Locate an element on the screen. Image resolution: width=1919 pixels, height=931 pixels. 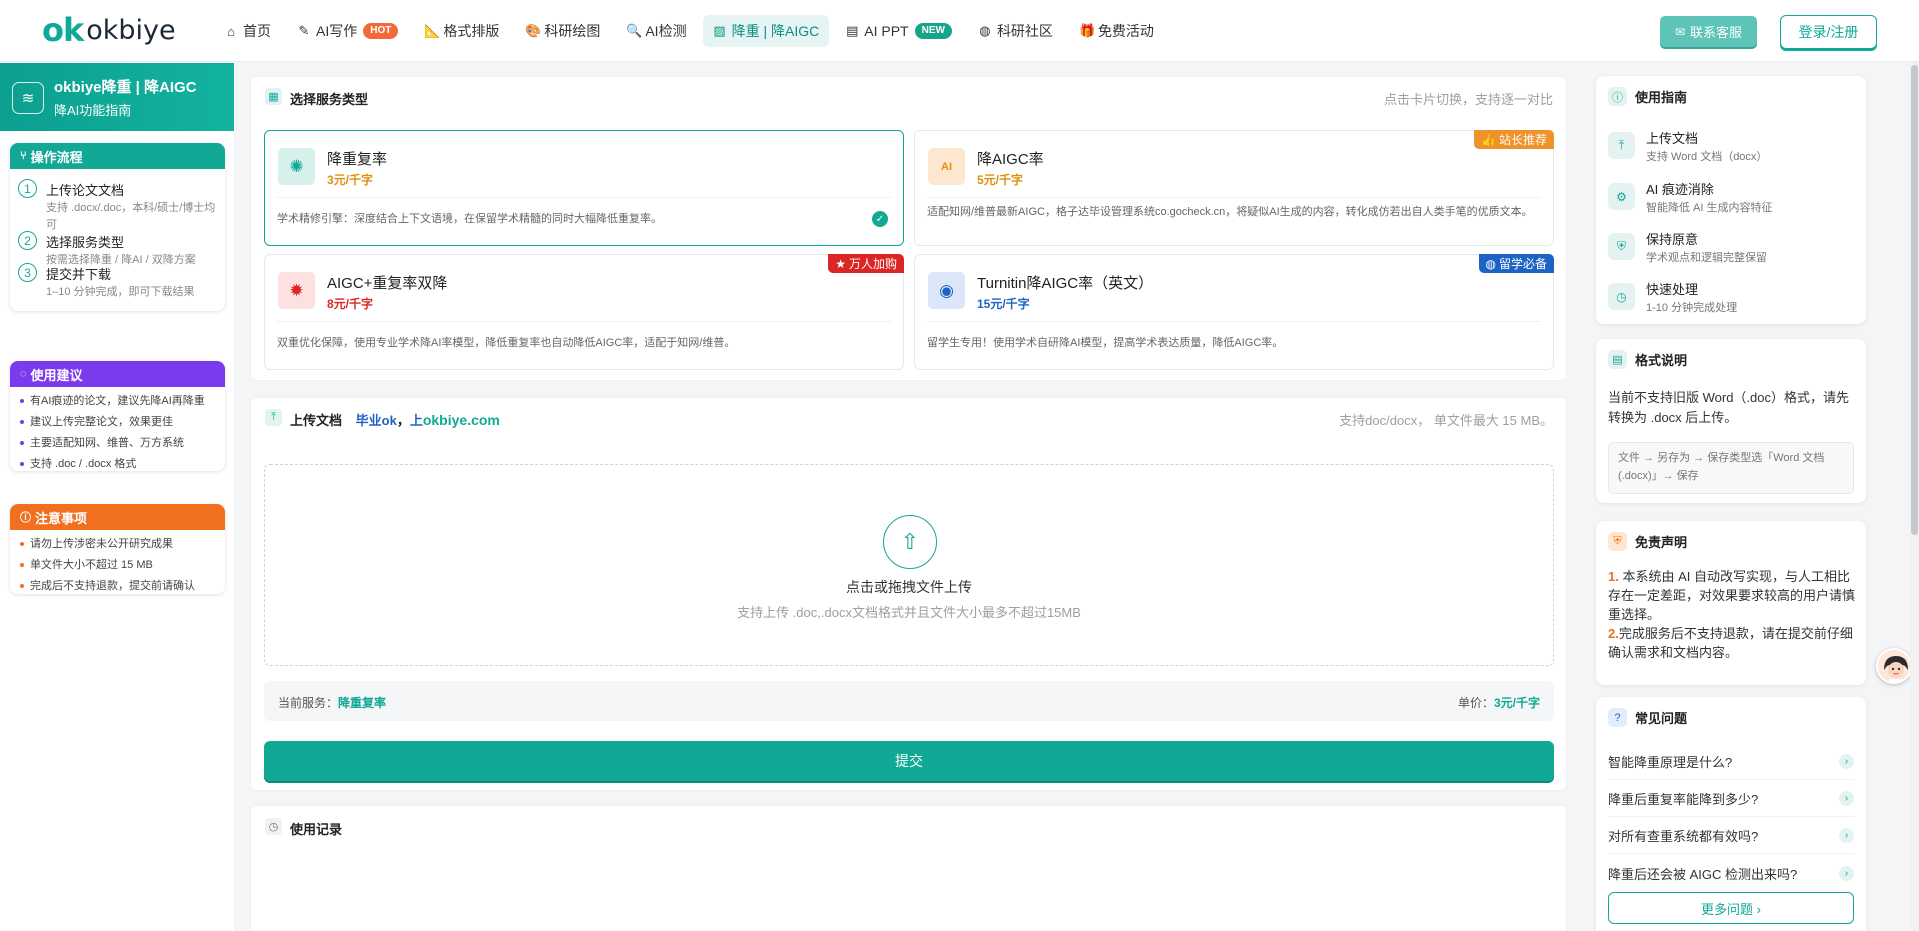
nav-ai-ppt: ▤ AI PPT NEW is located at coordinates (898, 31).